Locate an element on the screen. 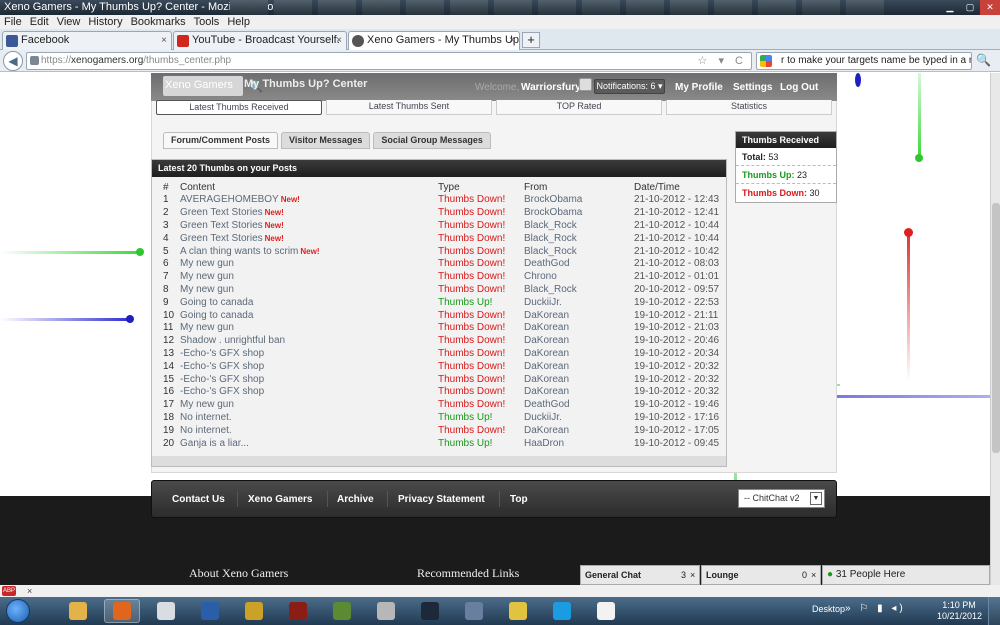 The image size is (1000, 625). taskbar-app-diablo is located at coordinates (298, 611).